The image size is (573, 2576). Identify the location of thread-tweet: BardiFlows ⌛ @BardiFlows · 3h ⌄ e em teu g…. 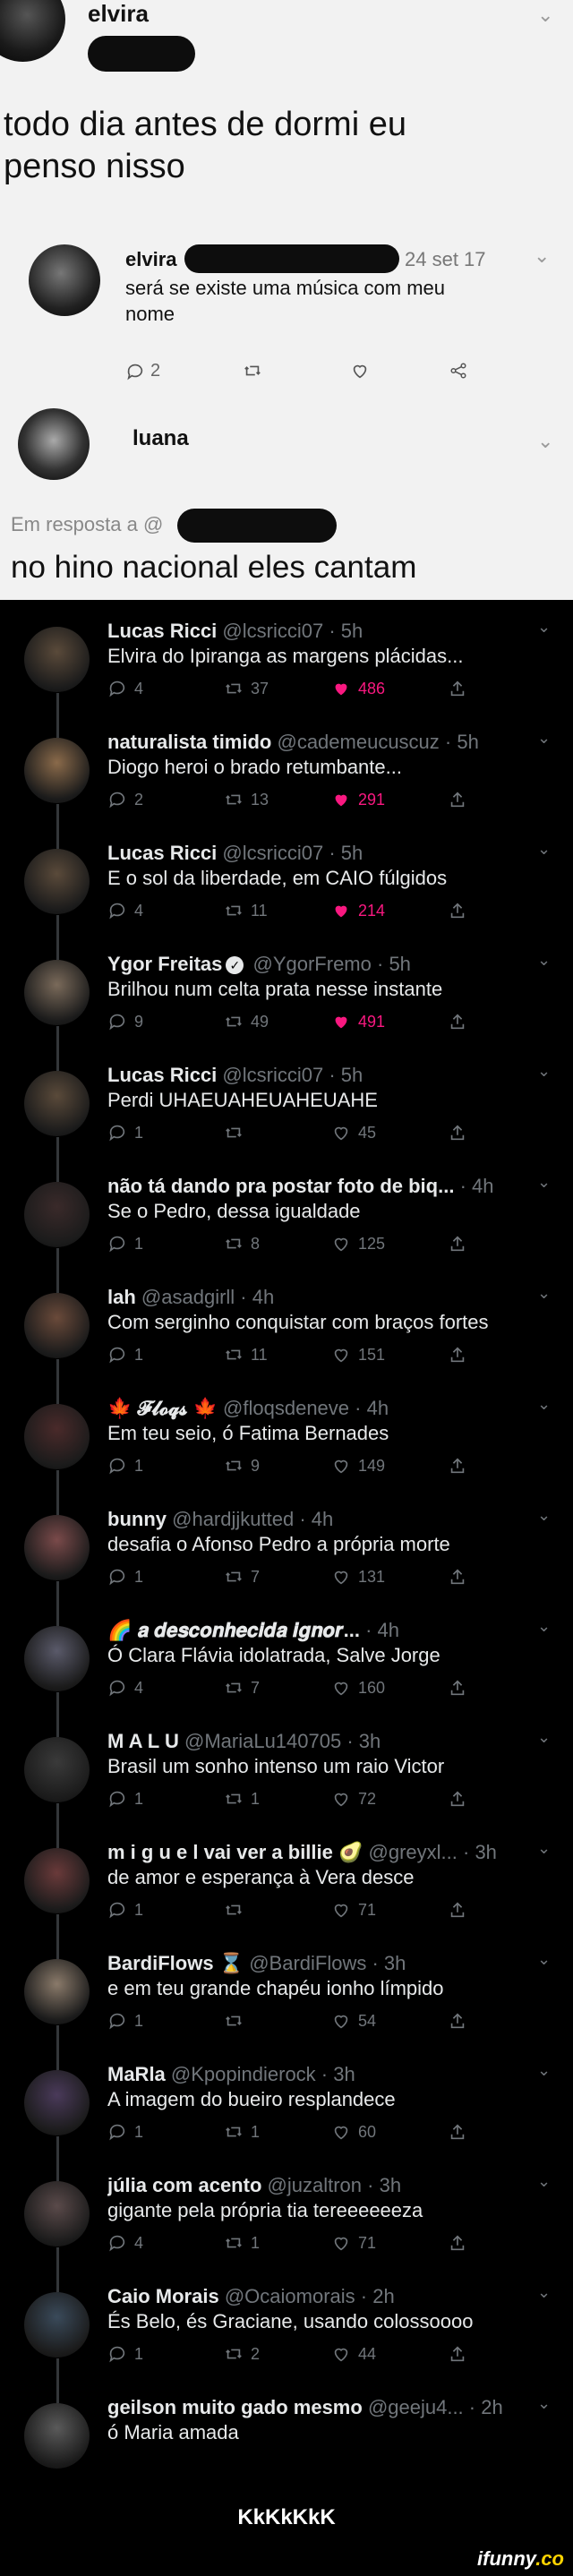
(286, 2001).